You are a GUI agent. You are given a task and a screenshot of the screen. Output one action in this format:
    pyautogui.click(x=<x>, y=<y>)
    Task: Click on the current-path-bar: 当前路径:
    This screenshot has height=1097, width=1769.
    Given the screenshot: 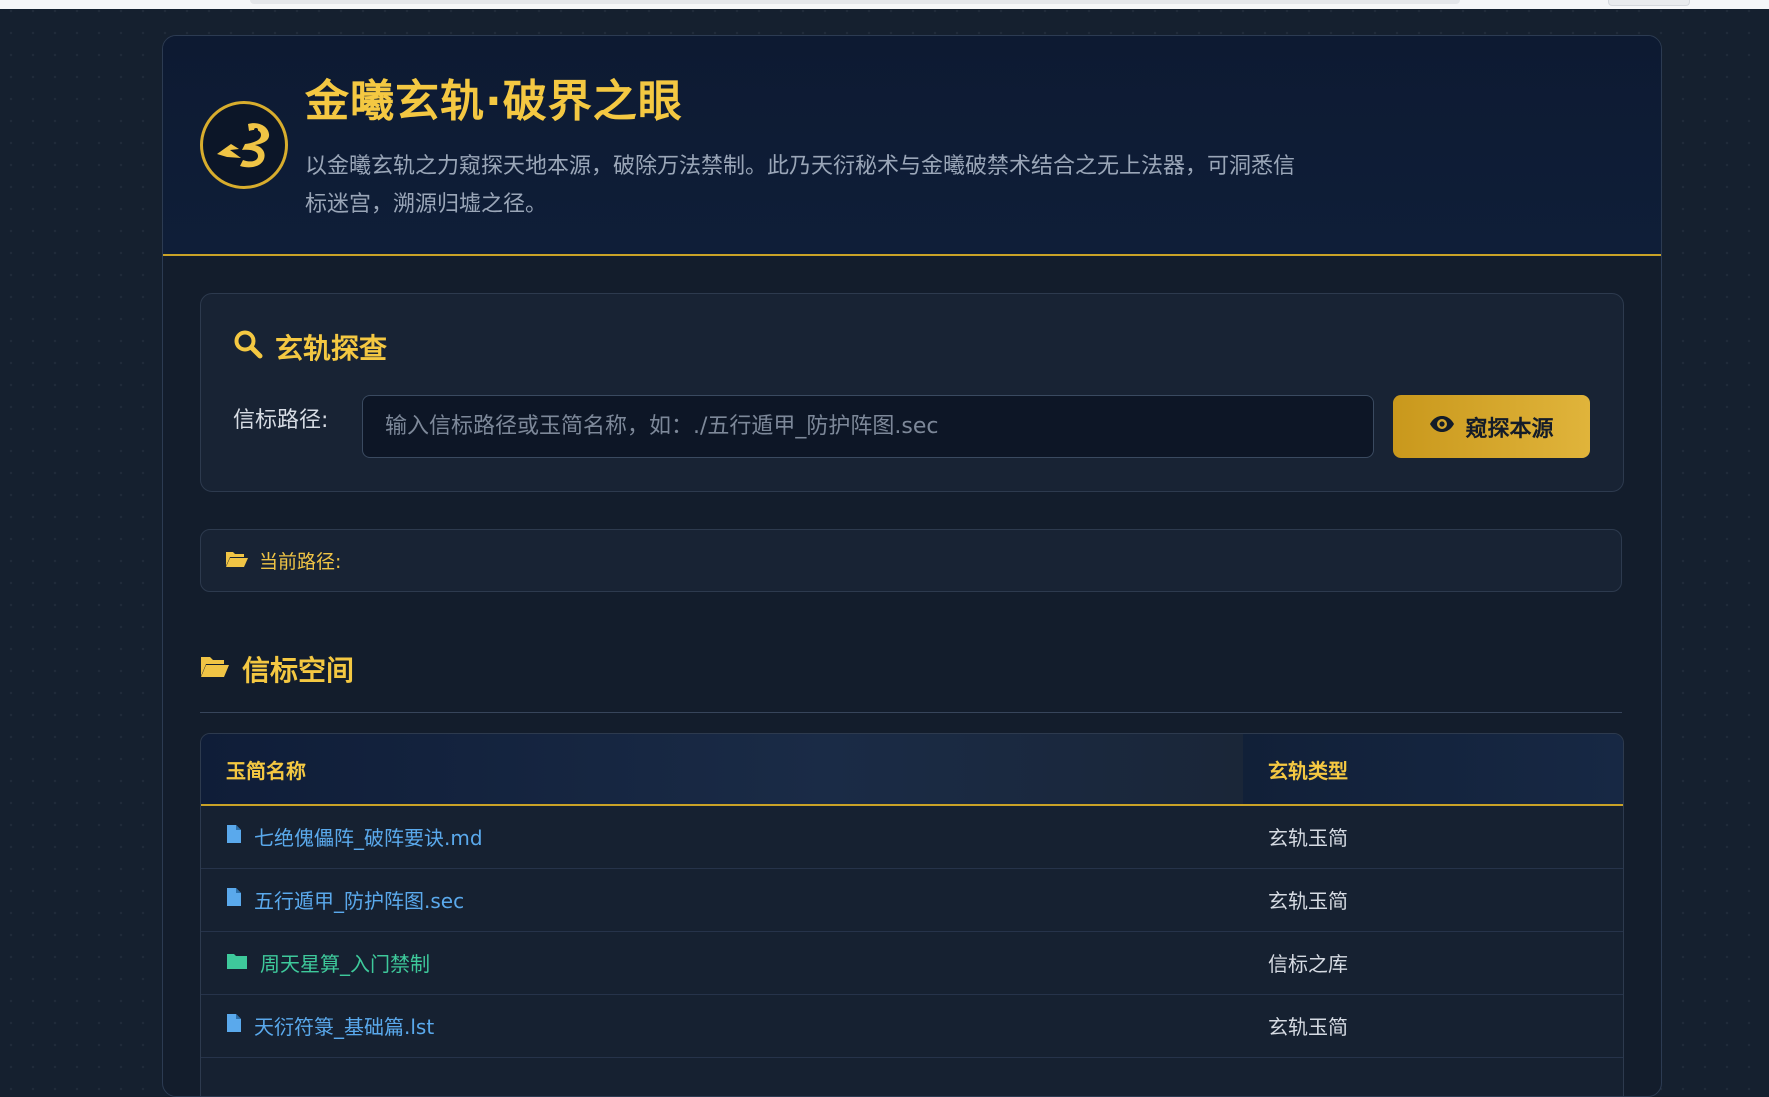 What is the action you would take?
    pyautogui.click(x=911, y=560)
    